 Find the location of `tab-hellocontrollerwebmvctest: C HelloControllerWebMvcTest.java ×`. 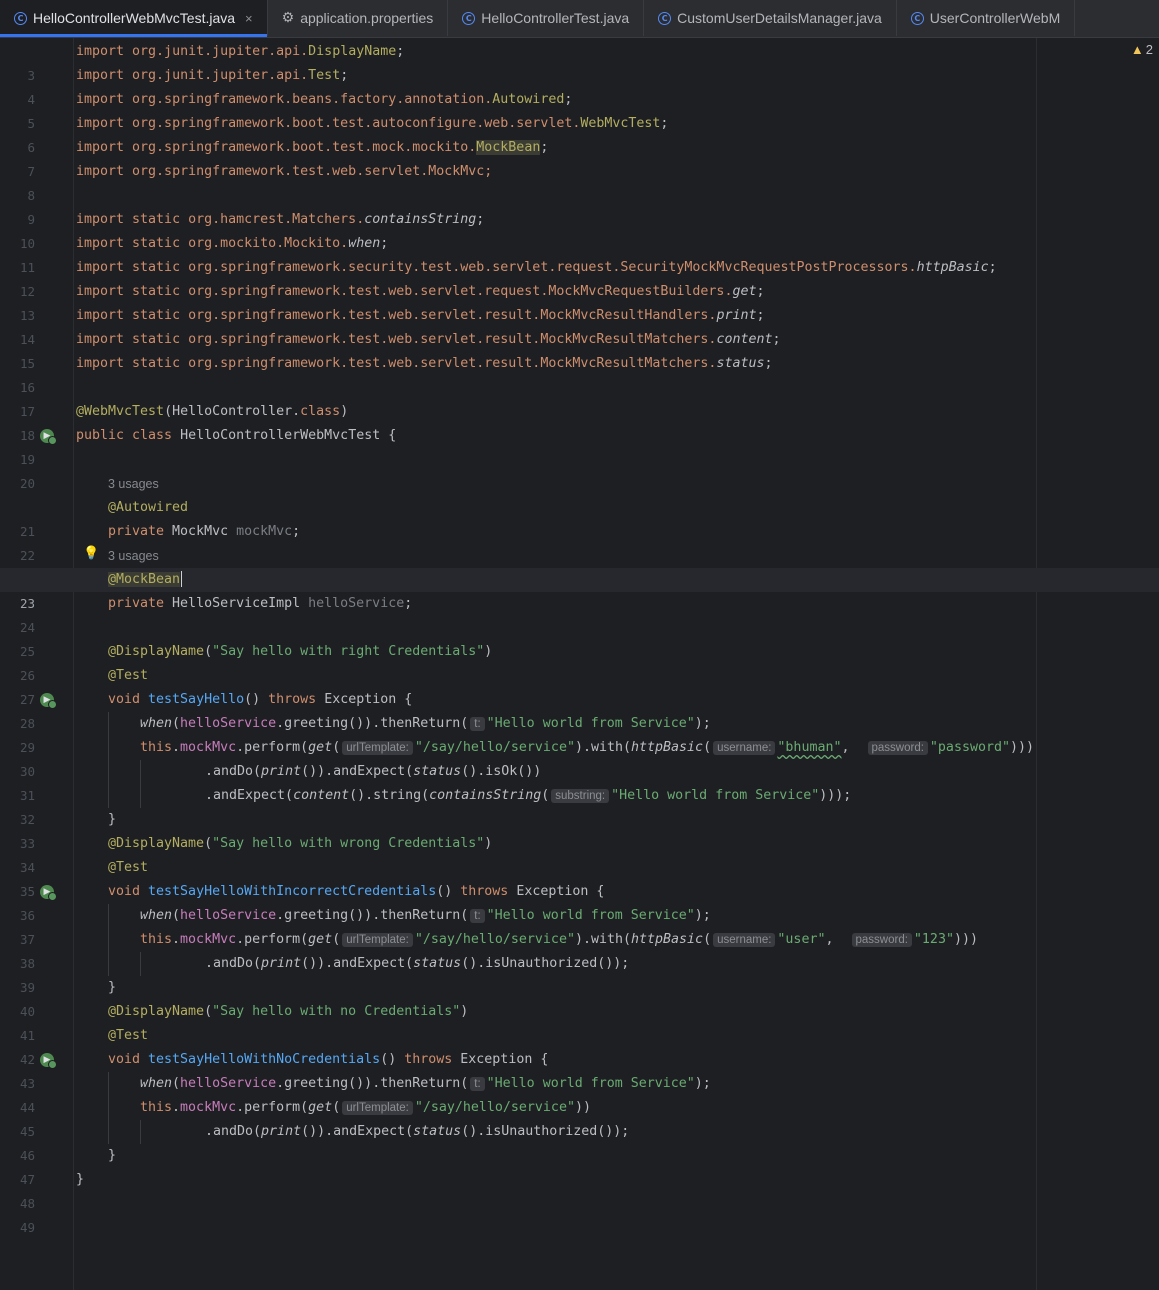

tab-hellocontrollerwebmvctest: C HelloControllerWebMvcTest.java × is located at coordinates (134, 18).